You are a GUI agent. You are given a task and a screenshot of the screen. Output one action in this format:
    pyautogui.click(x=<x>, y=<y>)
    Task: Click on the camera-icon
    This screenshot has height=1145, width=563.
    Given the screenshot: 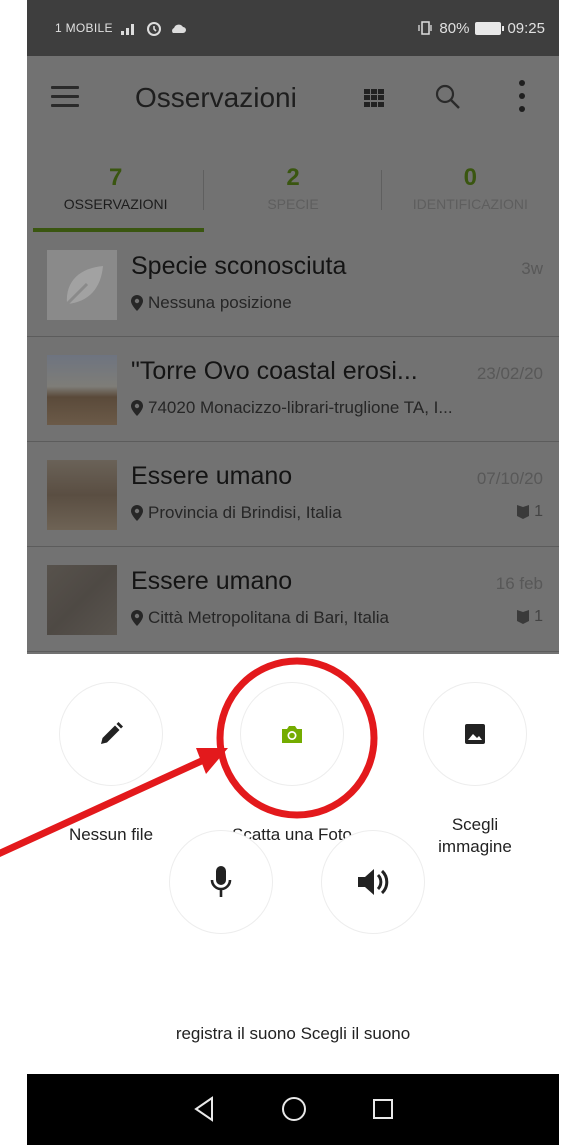 What is the action you would take?
    pyautogui.click(x=292, y=734)
    